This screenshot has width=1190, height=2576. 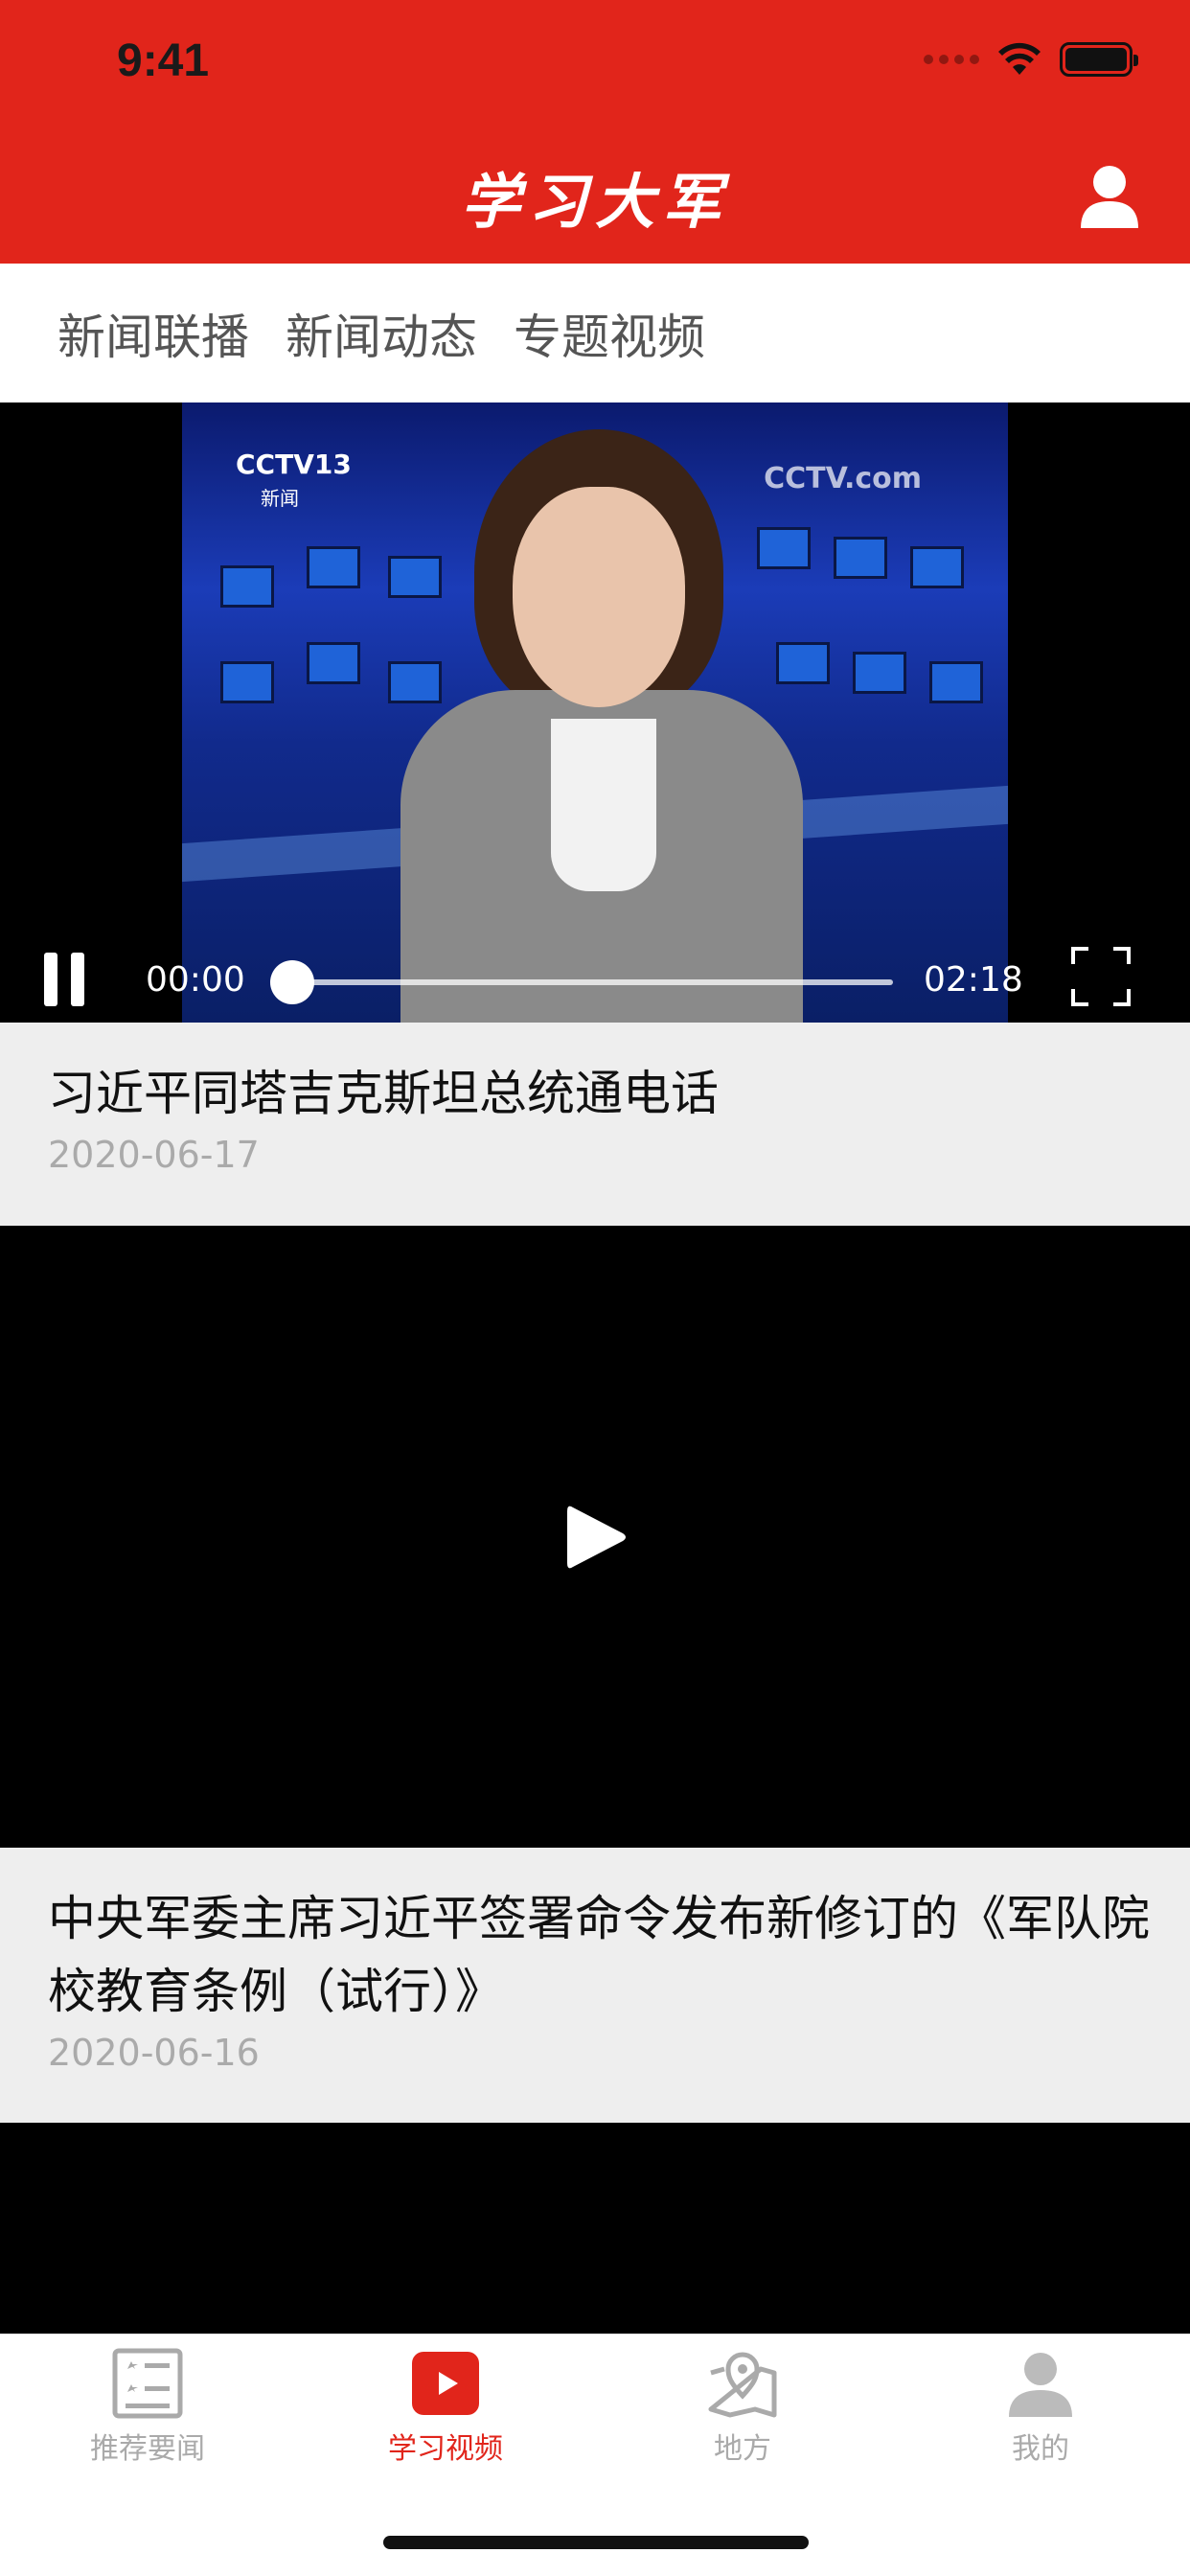 I want to click on wifi-icon, so click(x=1019, y=58).